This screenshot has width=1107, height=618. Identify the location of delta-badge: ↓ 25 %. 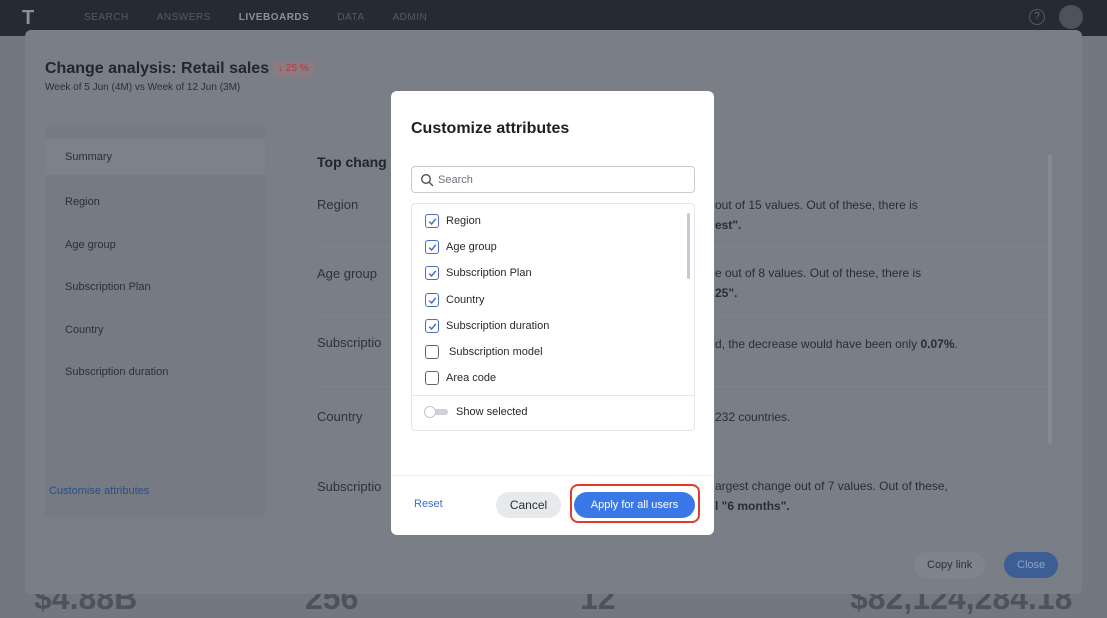
(293, 69).